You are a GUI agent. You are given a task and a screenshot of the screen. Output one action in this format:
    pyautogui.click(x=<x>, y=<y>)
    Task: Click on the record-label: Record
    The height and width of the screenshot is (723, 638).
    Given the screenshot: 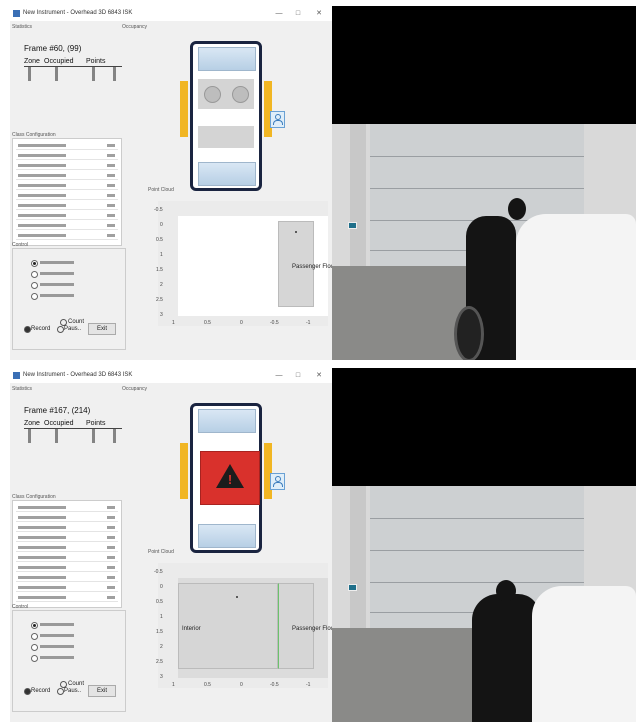 What is the action you would take?
    pyautogui.click(x=41, y=329)
    